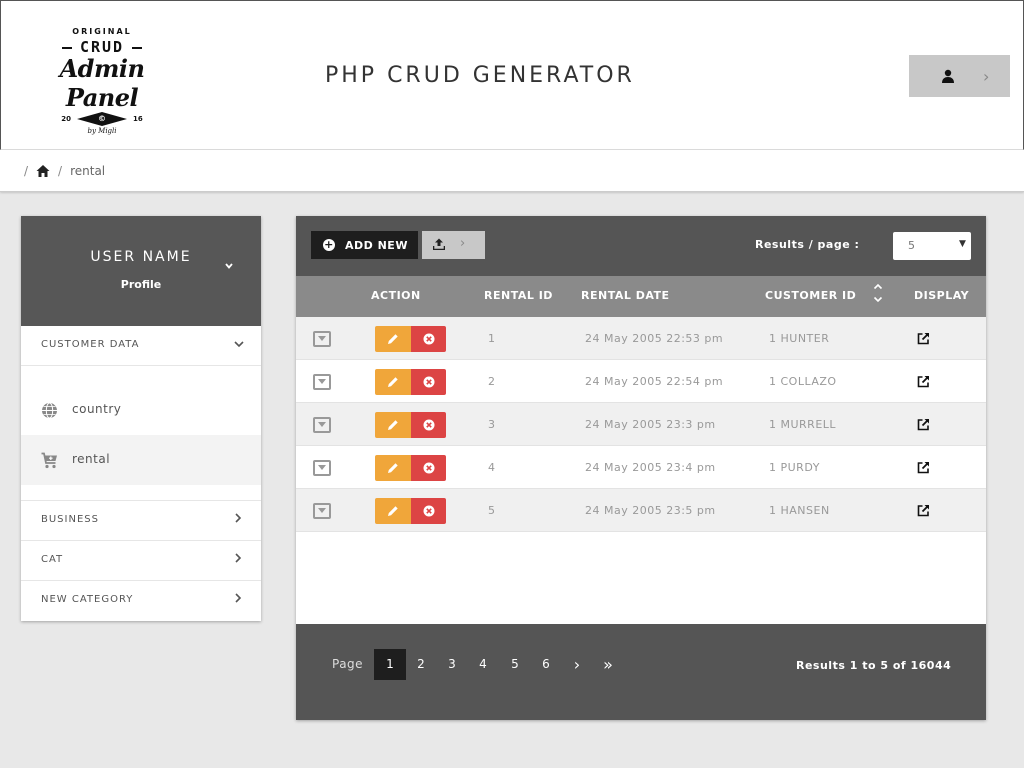  I want to click on sidebar-section-label: CUSTOMER DATA, so click(90, 344).